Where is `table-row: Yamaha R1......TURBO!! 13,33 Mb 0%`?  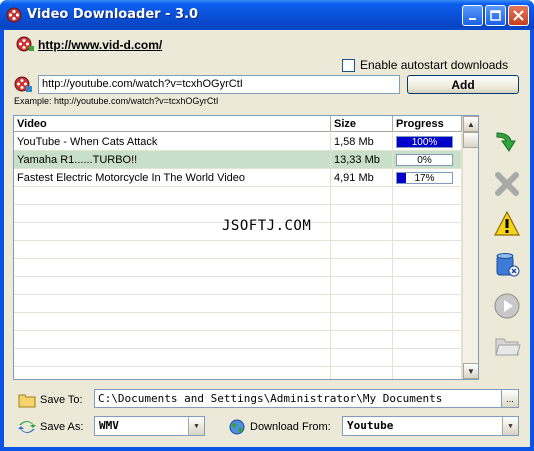
table-row: Yamaha R1......TURBO!! 13,33 Mb 0% is located at coordinates (238, 160).